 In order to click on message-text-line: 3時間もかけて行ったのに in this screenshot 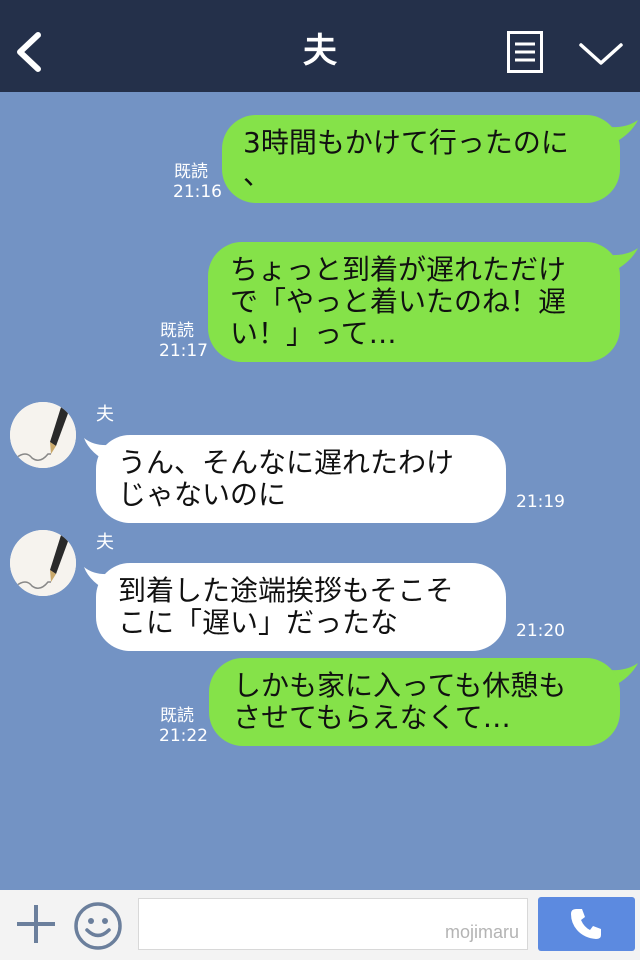, I will do `click(406, 142)`.